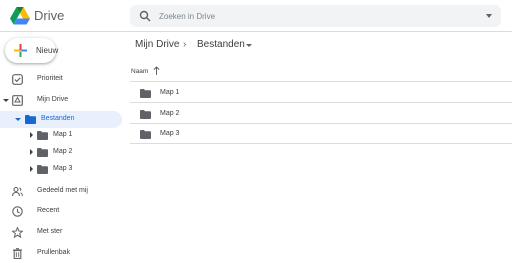 The image size is (512, 263). I want to click on sort-ascending-icon, so click(156, 70).